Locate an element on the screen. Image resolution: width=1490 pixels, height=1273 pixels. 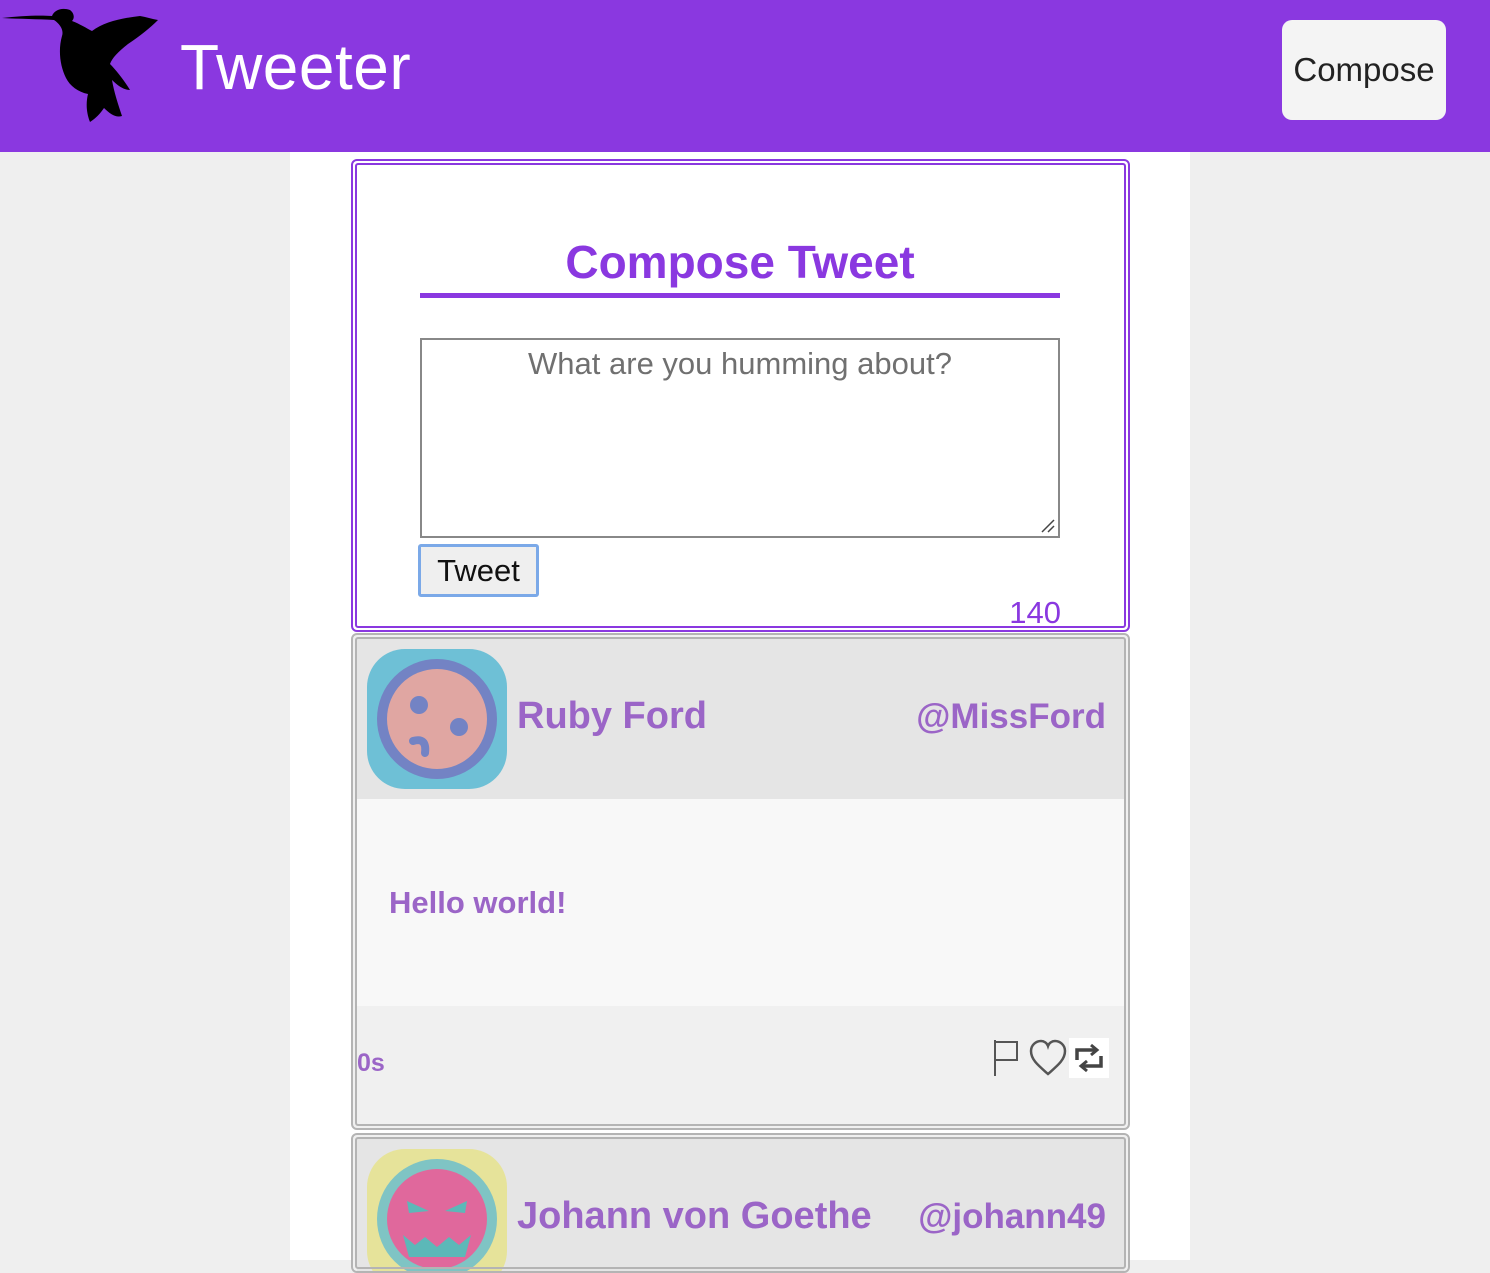
compose-title: Compose Tweet is located at coordinates (740, 262).